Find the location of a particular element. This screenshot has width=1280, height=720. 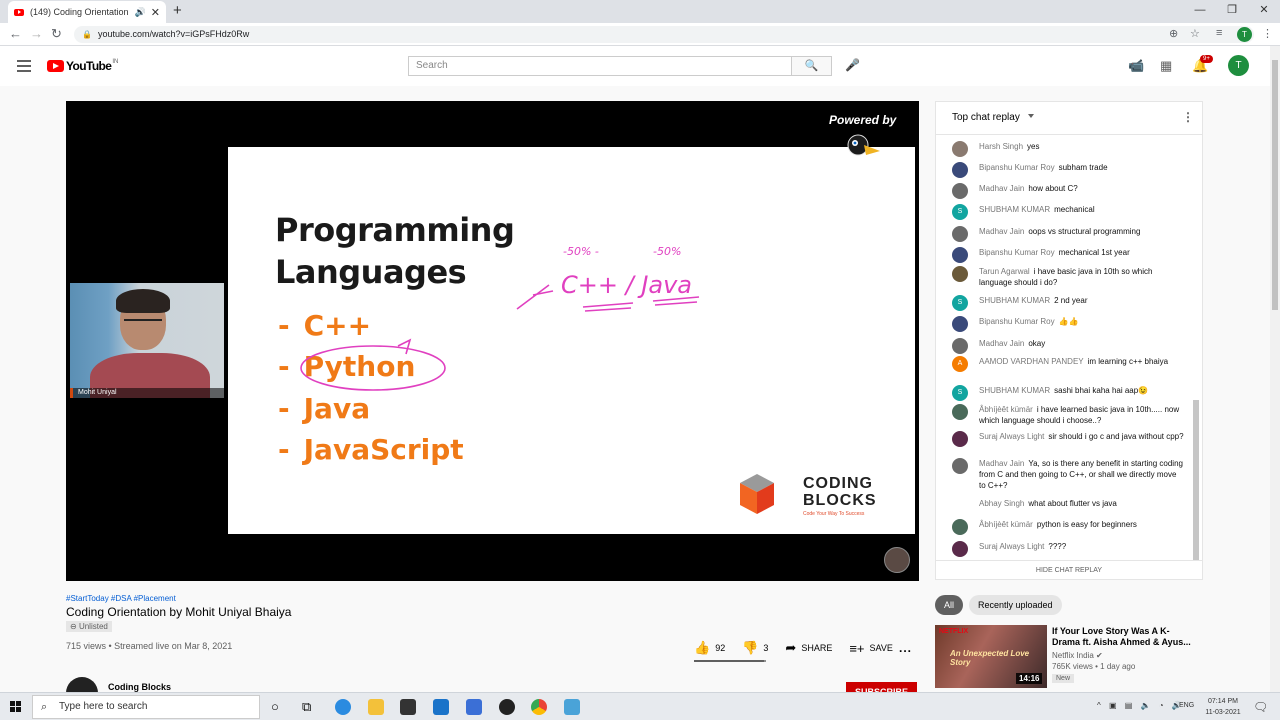

chat-author-name: Abhay Singh is located at coordinates (1001, 503).